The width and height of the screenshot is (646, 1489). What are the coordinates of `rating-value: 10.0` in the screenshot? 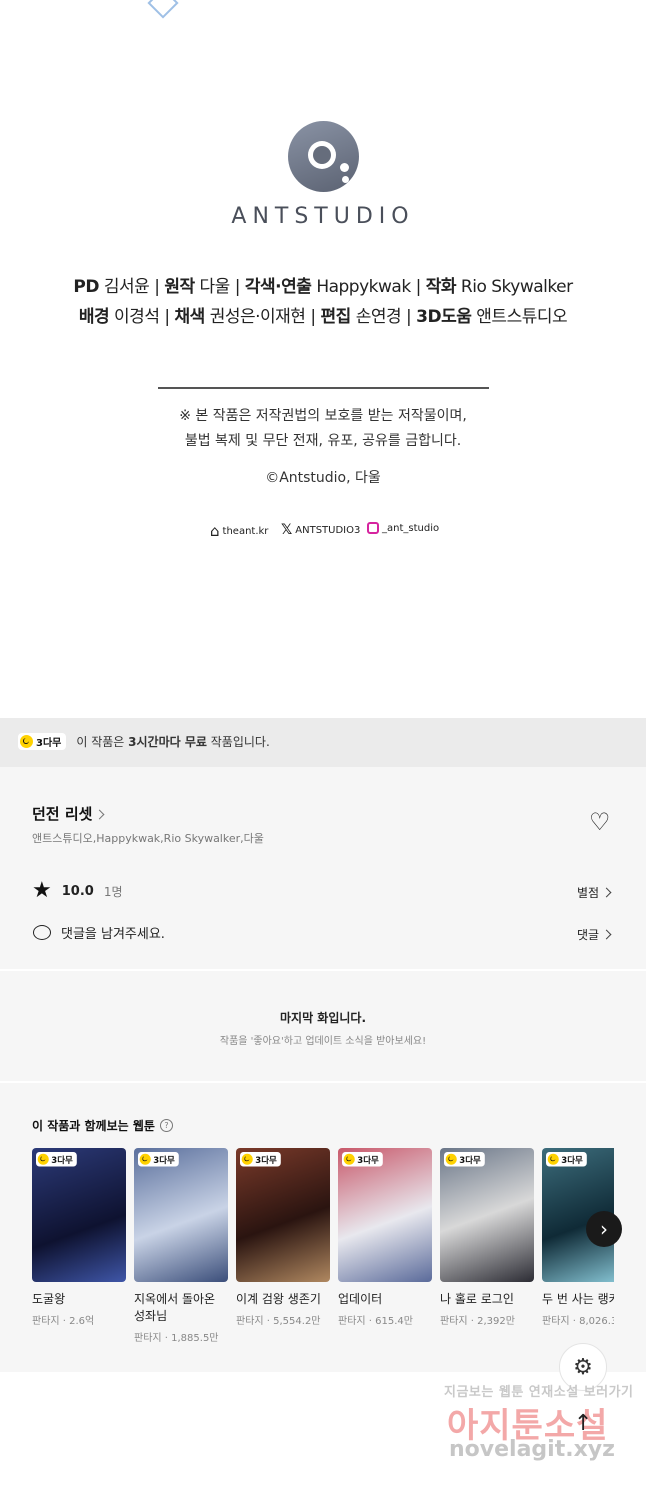 It's located at (77, 891).